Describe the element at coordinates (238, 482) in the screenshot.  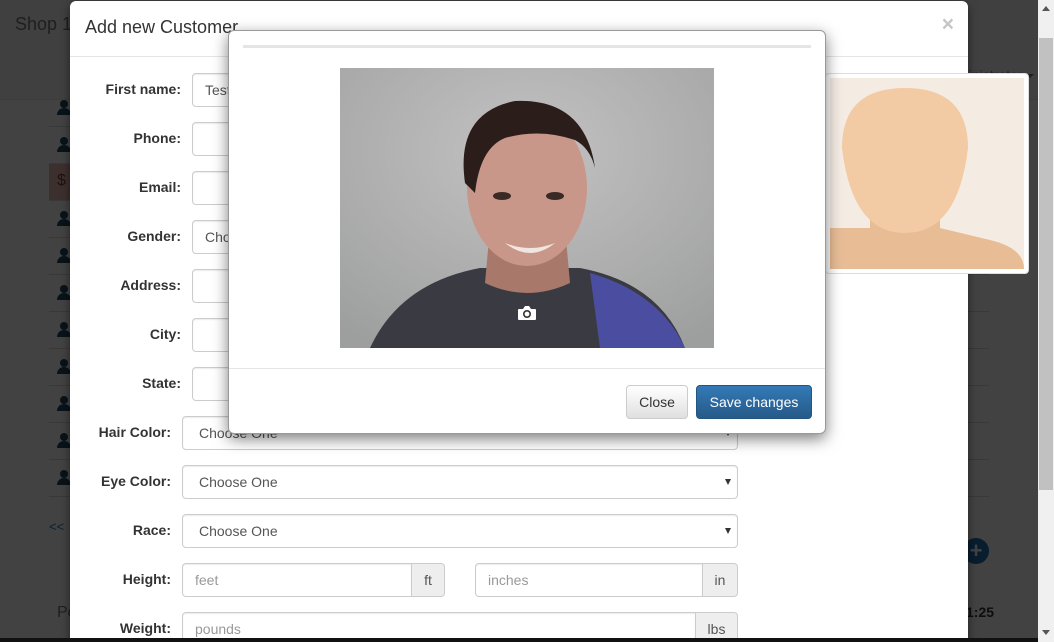
I see `eye-color-value: Choose One` at that location.